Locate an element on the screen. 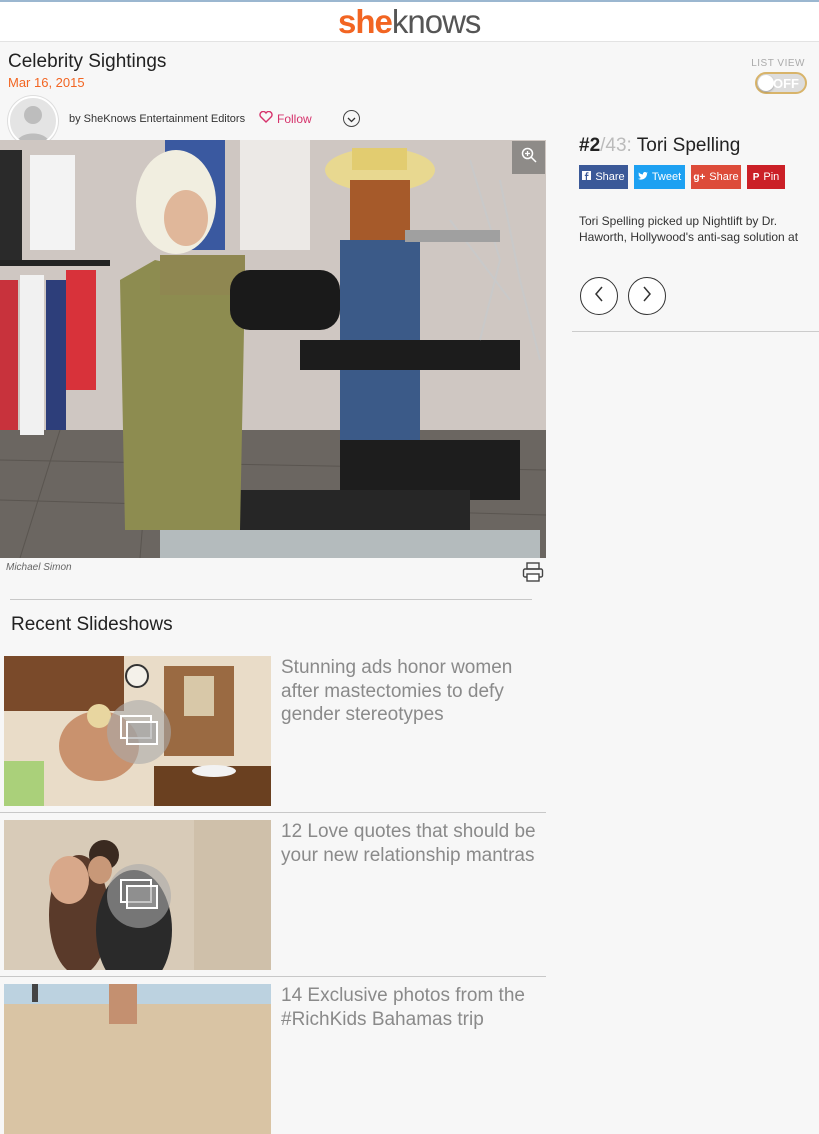 The height and width of the screenshot is (1134, 819). twitter-icon is located at coordinates (642, 177).